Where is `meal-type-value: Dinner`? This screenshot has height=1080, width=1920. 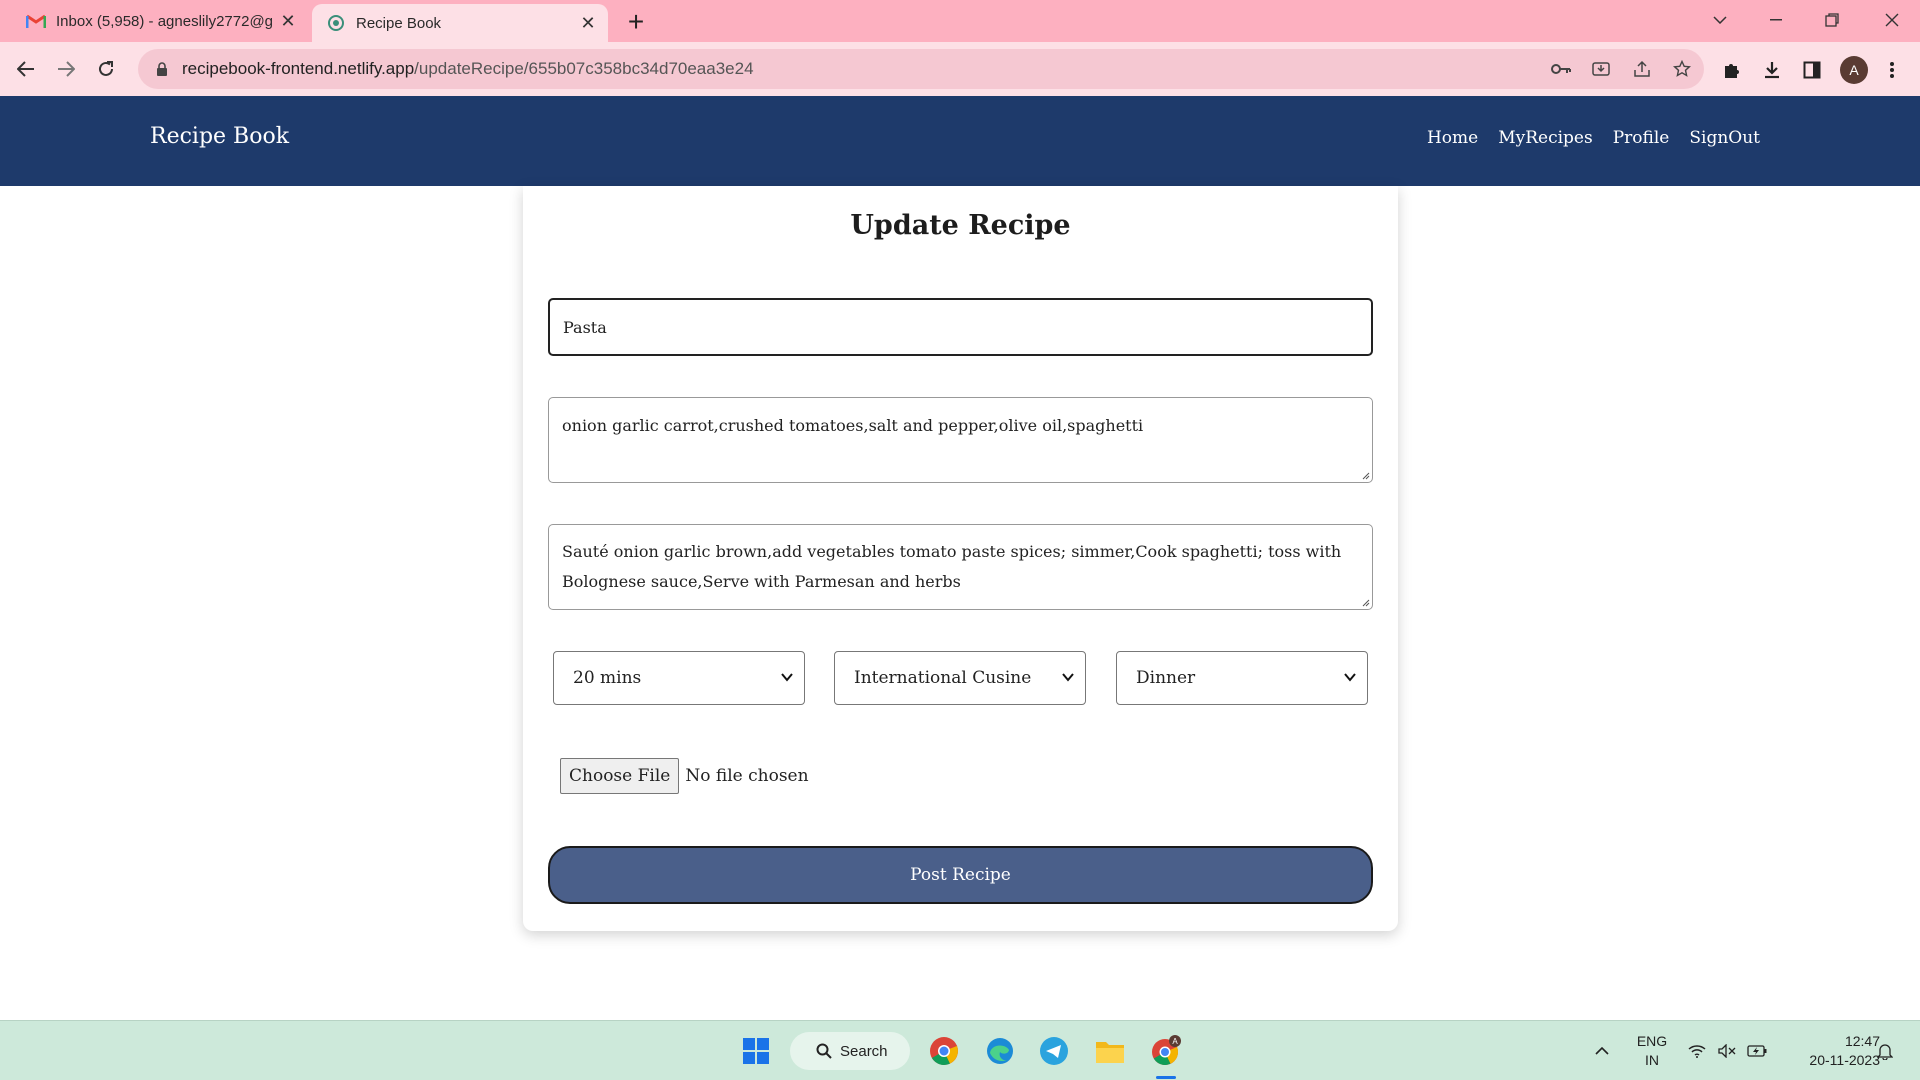
meal-type-value: Dinner is located at coordinates (1166, 678).